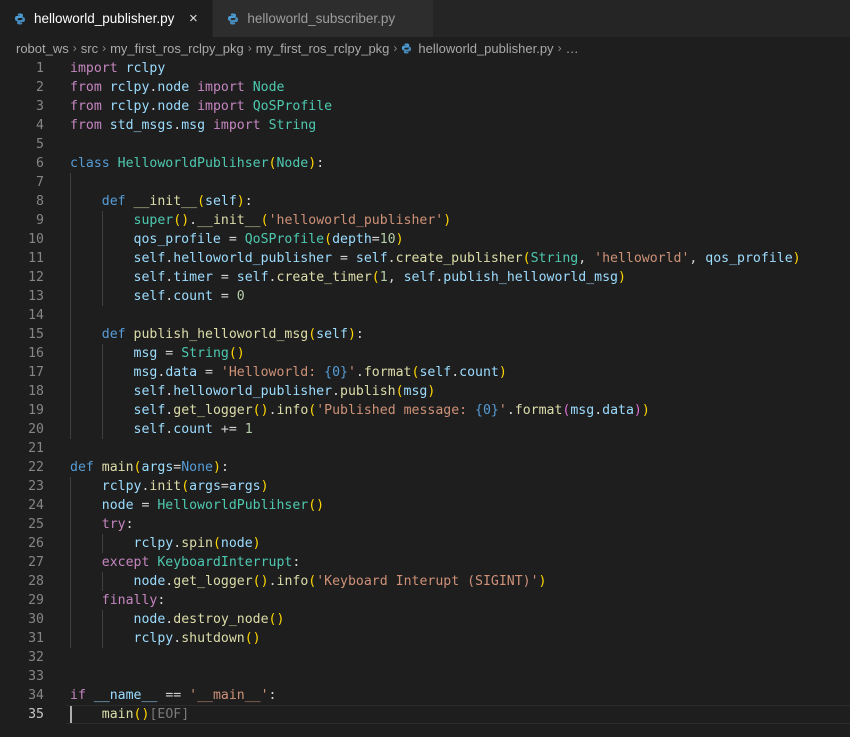 Image resolution: width=850 pixels, height=737 pixels. What do you see at coordinates (425, 486) in the screenshot?
I see `code-line: 23 rclpy.init(args=args)` at bounding box center [425, 486].